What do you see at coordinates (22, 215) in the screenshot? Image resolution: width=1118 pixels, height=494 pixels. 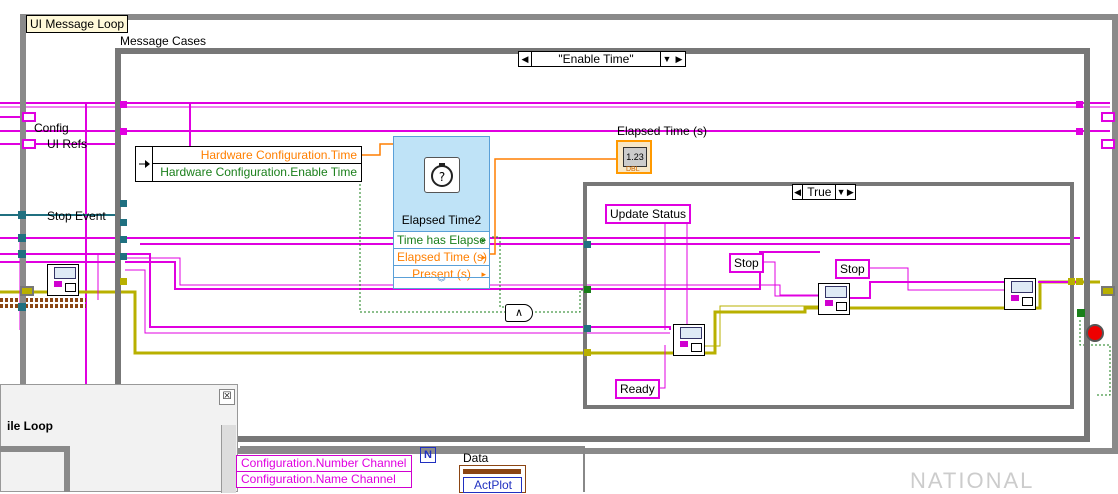 I see `tunnel-stop-event` at bounding box center [22, 215].